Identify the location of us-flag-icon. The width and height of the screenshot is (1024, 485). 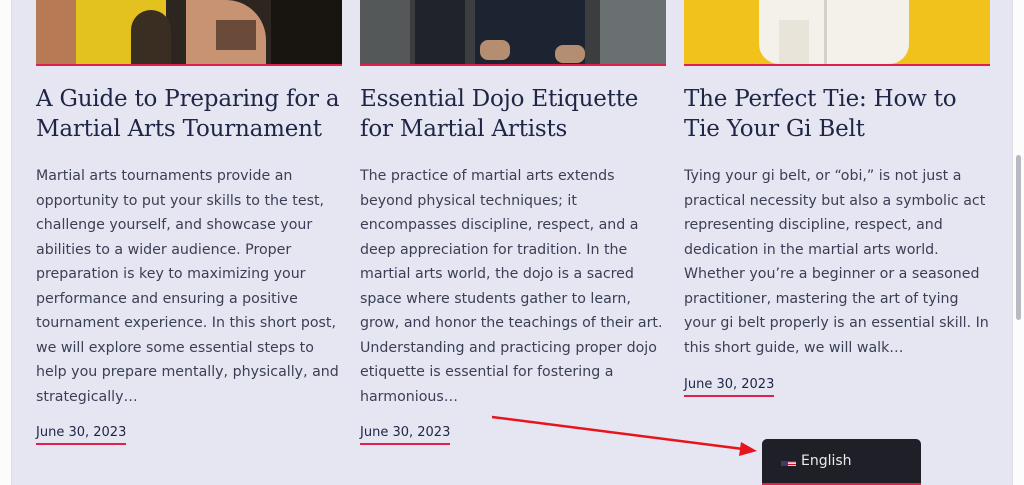
(788, 461).